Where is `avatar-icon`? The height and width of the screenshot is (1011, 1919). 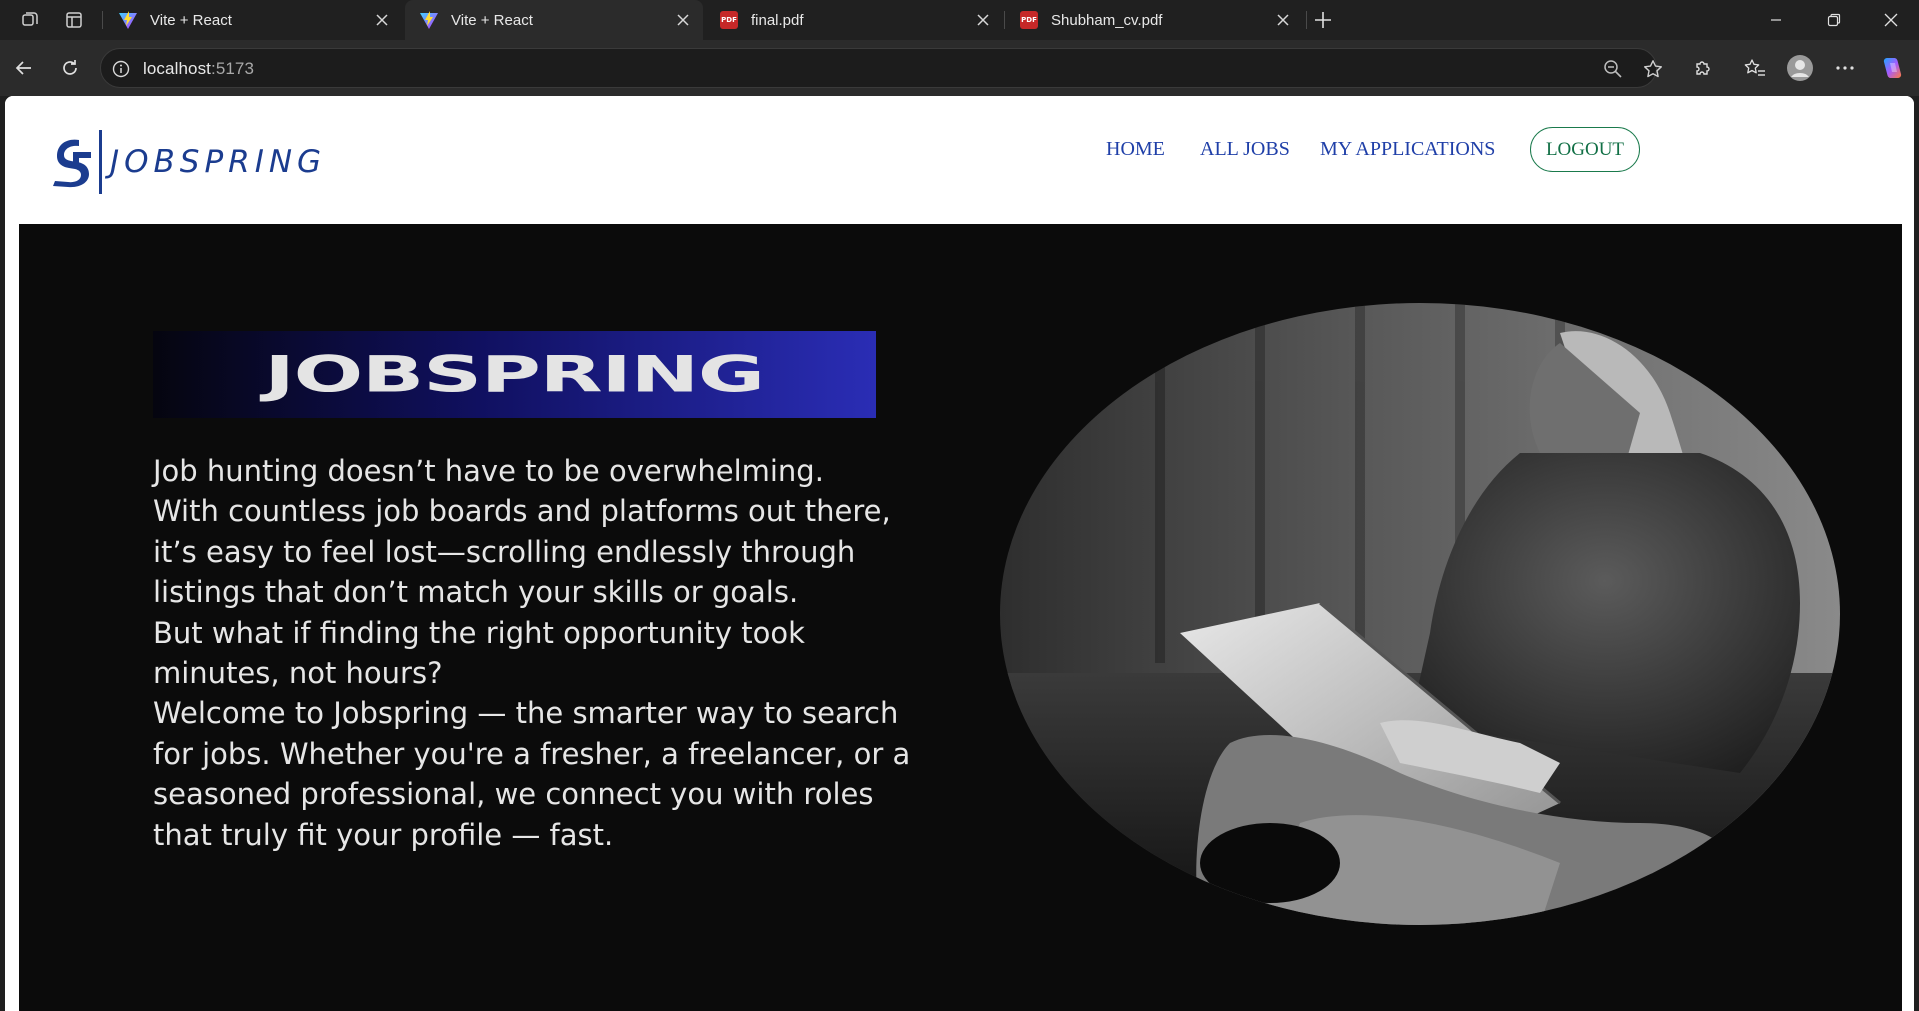 avatar-icon is located at coordinates (1800, 68).